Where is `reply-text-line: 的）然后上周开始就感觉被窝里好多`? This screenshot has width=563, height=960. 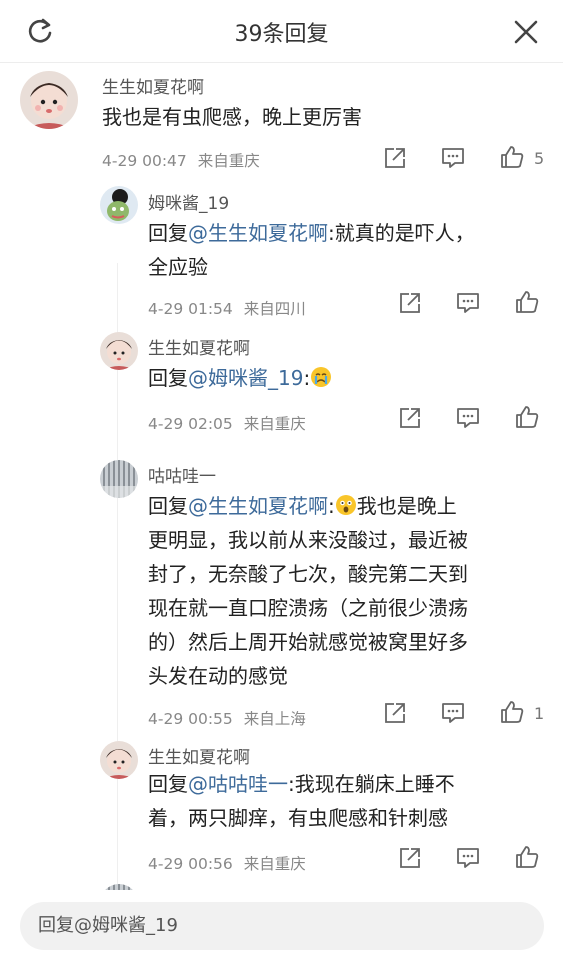
reply-text-line: 的）然后上周开始就感觉被窝里好多 is located at coordinates (308, 642).